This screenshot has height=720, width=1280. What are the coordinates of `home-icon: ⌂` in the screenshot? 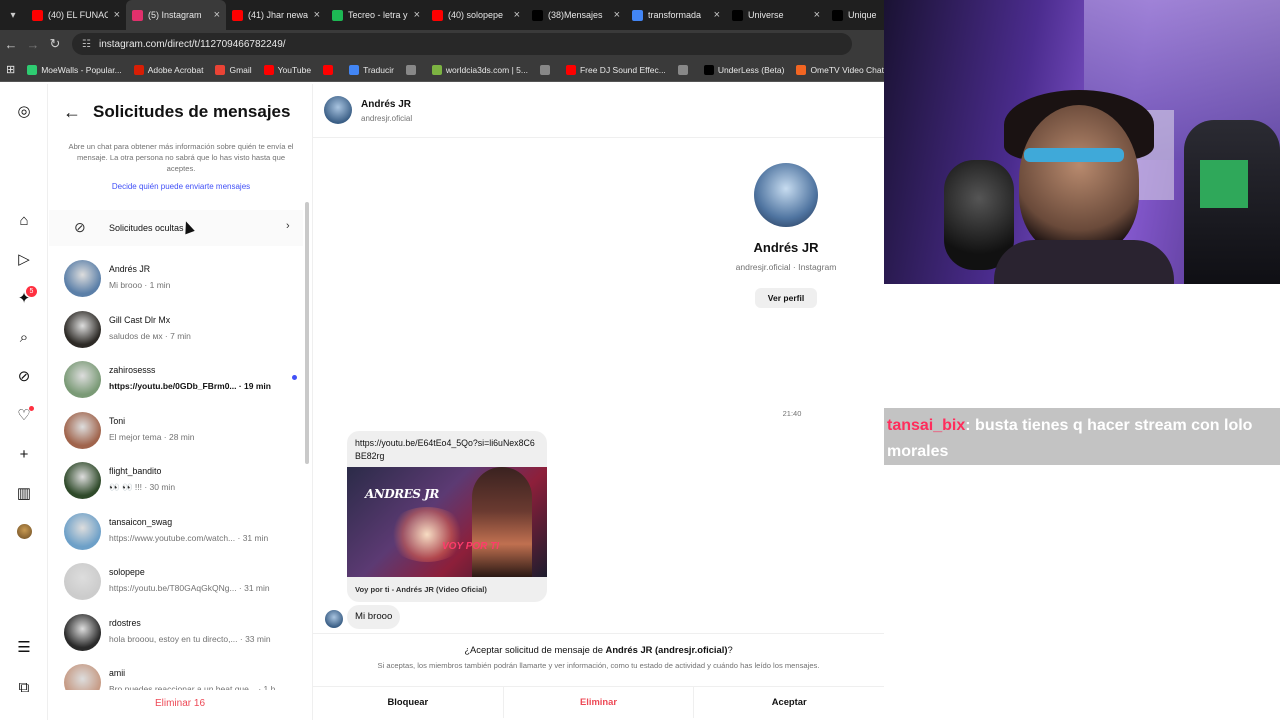 It's located at (24, 220).